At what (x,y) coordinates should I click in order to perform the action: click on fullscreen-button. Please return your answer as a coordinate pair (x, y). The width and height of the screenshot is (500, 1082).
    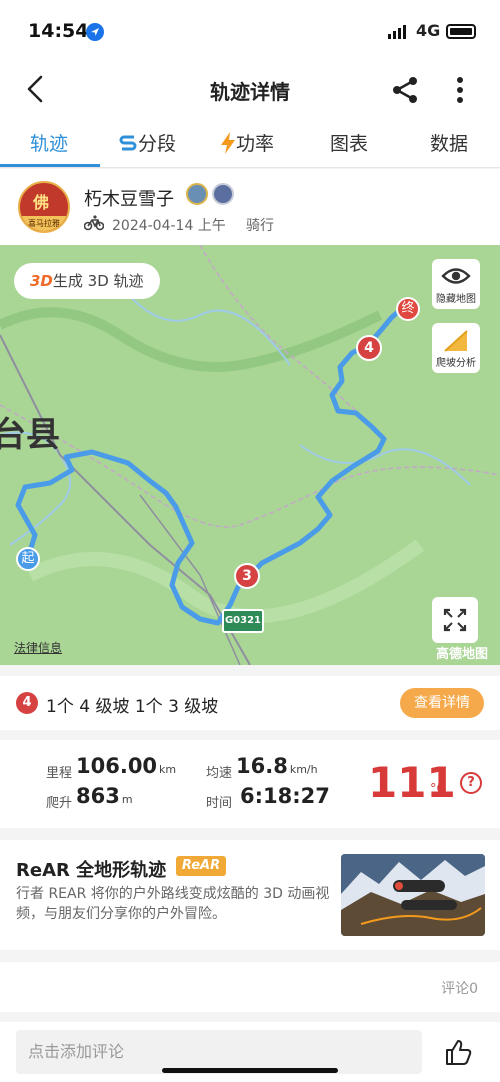
    Looking at the image, I should click on (455, 620).